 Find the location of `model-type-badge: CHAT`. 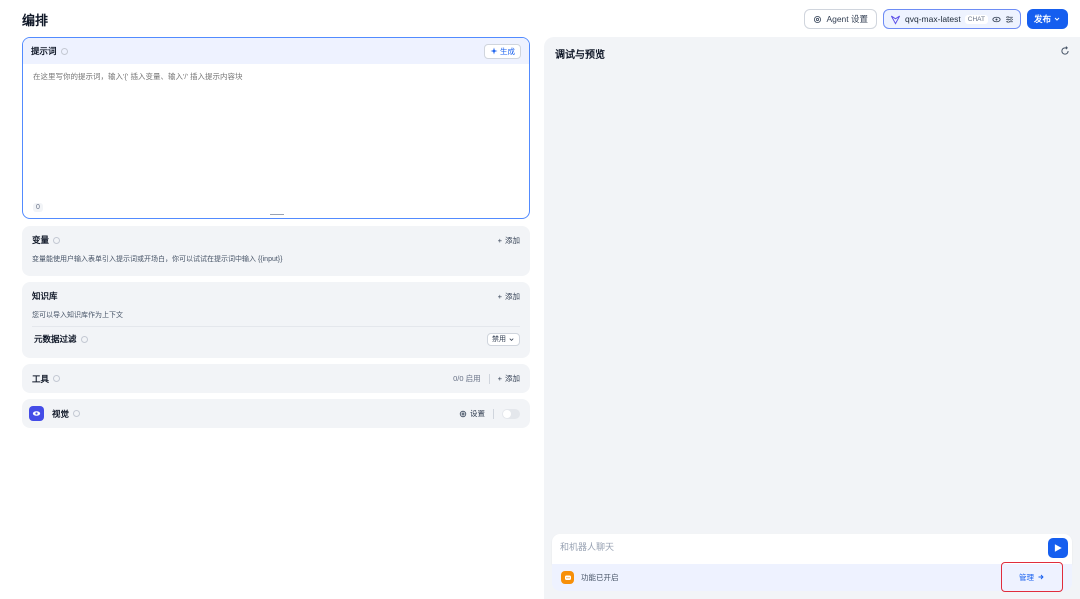

model-type-badge: CHAT is located at coordinates (976, 19).